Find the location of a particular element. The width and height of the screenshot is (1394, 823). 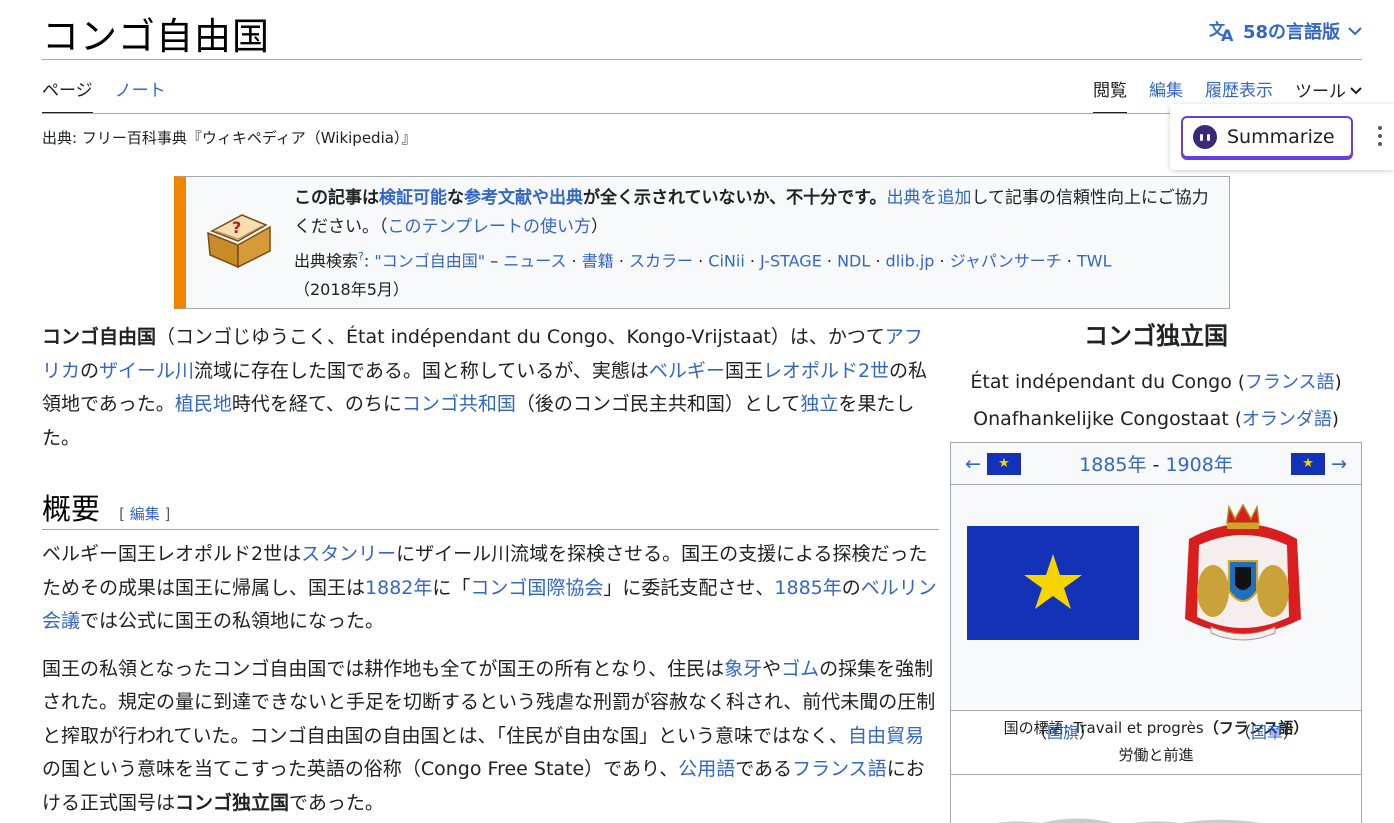

summarize-label: Summarize is located at coordinates (1281, 137).